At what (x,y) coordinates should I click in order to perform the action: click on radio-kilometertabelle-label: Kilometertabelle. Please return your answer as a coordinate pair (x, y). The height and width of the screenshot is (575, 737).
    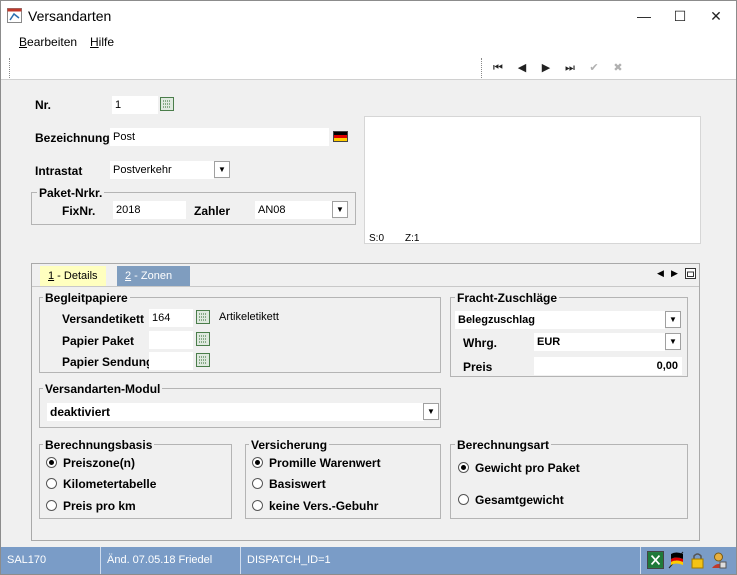
    Looking at the image, I should click on (110, 484).